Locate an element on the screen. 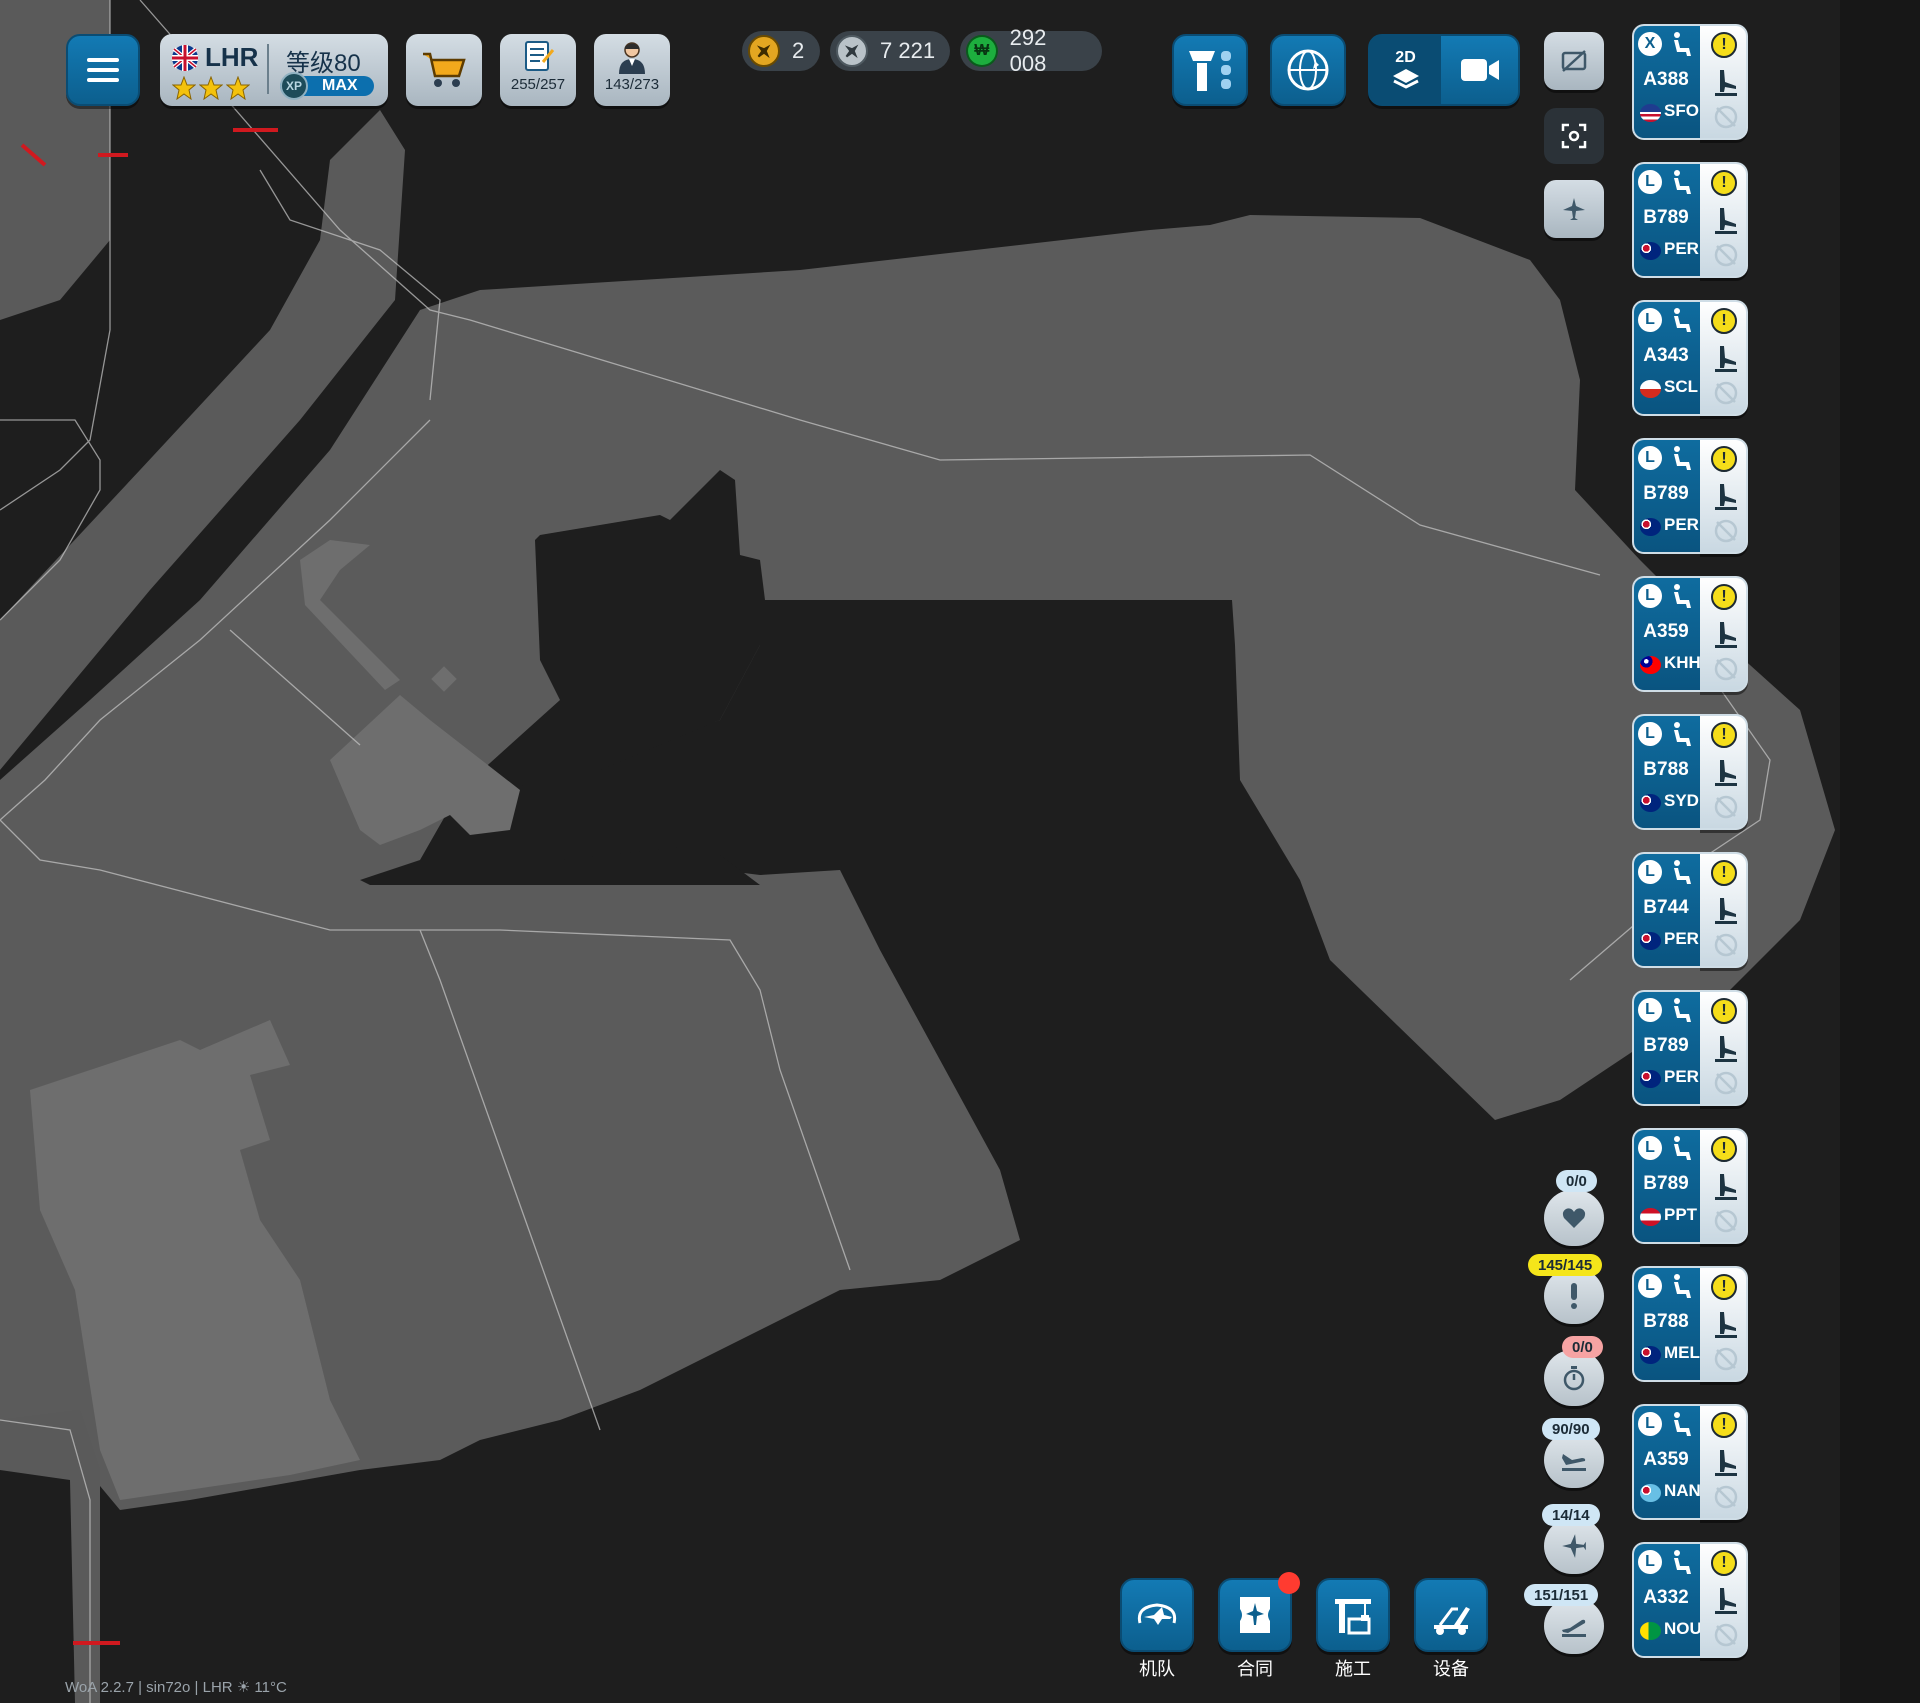 The width and height of the screenshot is (1920, 1703). contracts-counter-button: 255/257 is located at coordinates (538, 70).